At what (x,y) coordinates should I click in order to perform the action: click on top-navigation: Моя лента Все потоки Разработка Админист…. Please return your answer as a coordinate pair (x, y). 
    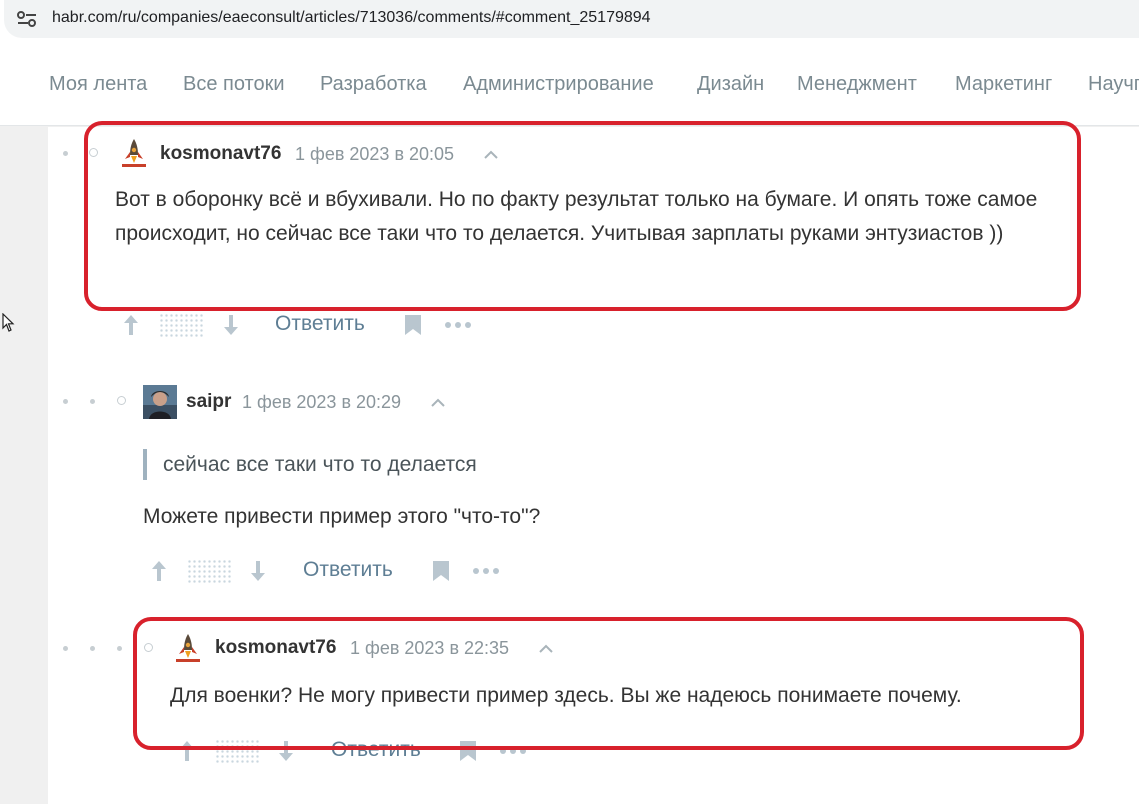
    Looking at the image, I should click on (569, 83).